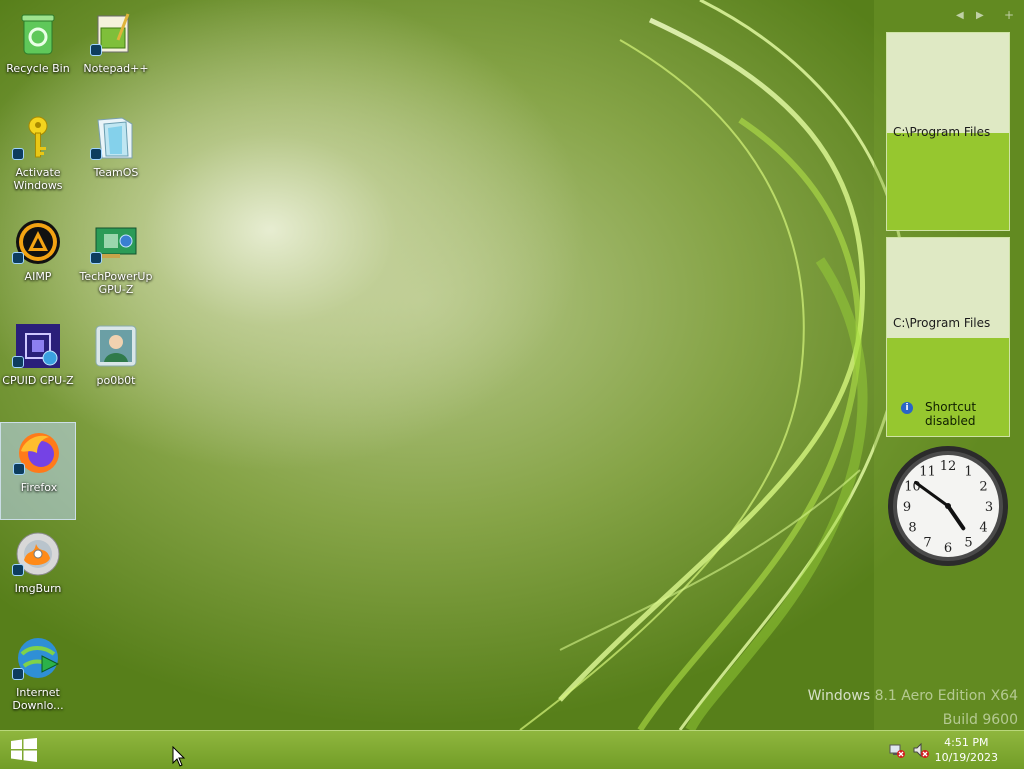 The width and height of the screenshot is (1024, 769). I want to click on desktop-icon-label: Activate Windows, so click(38, 179).